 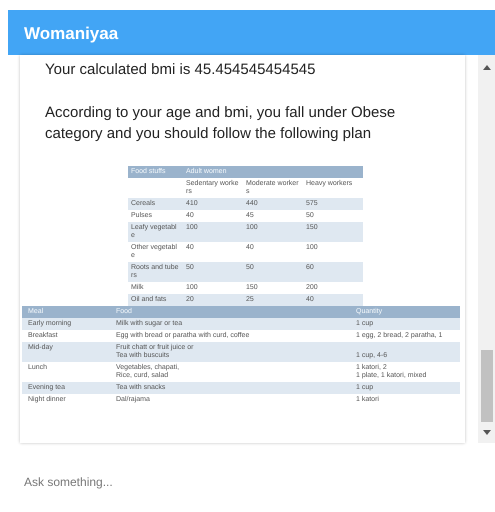 I want to click on scroll-down-icon, so click(x=486, y=432).